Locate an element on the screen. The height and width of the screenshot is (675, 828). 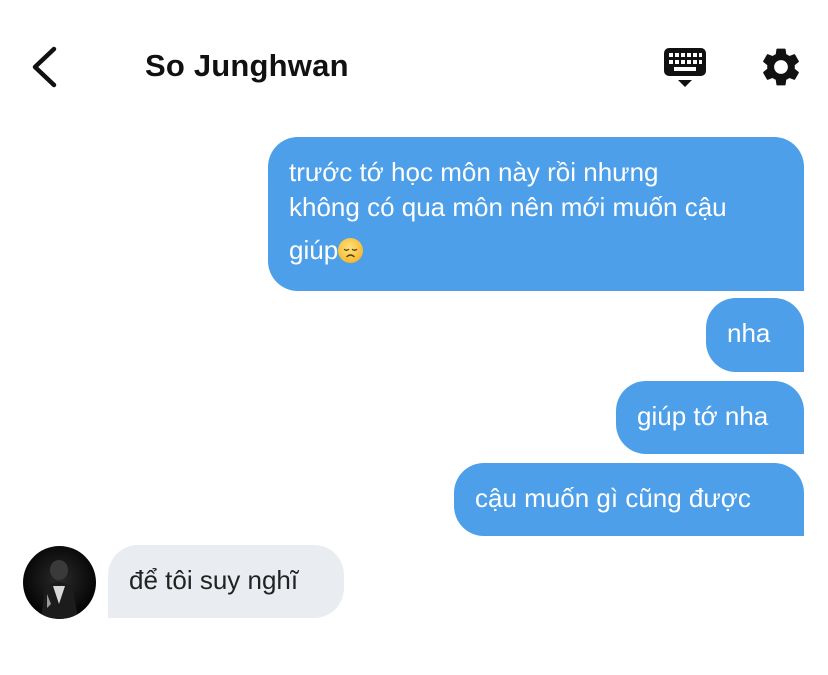
back-button is located at coordinates (46, 67).